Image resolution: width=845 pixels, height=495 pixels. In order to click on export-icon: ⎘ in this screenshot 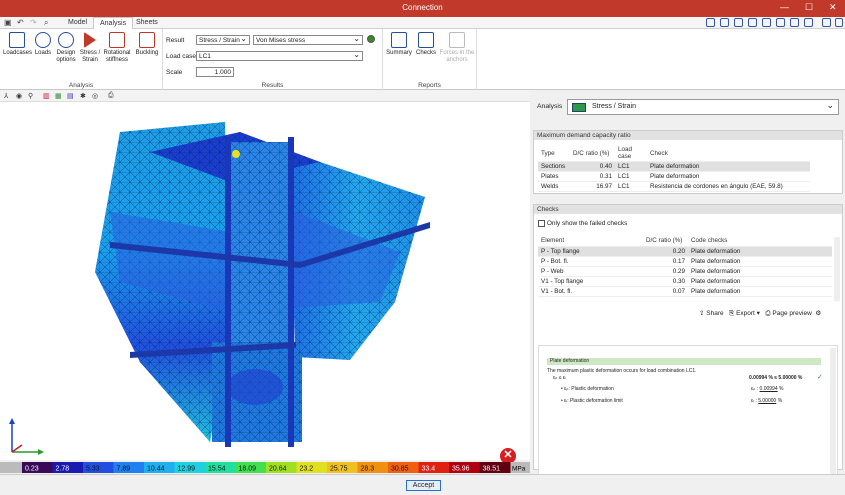, I will do `click(732, 313)`.